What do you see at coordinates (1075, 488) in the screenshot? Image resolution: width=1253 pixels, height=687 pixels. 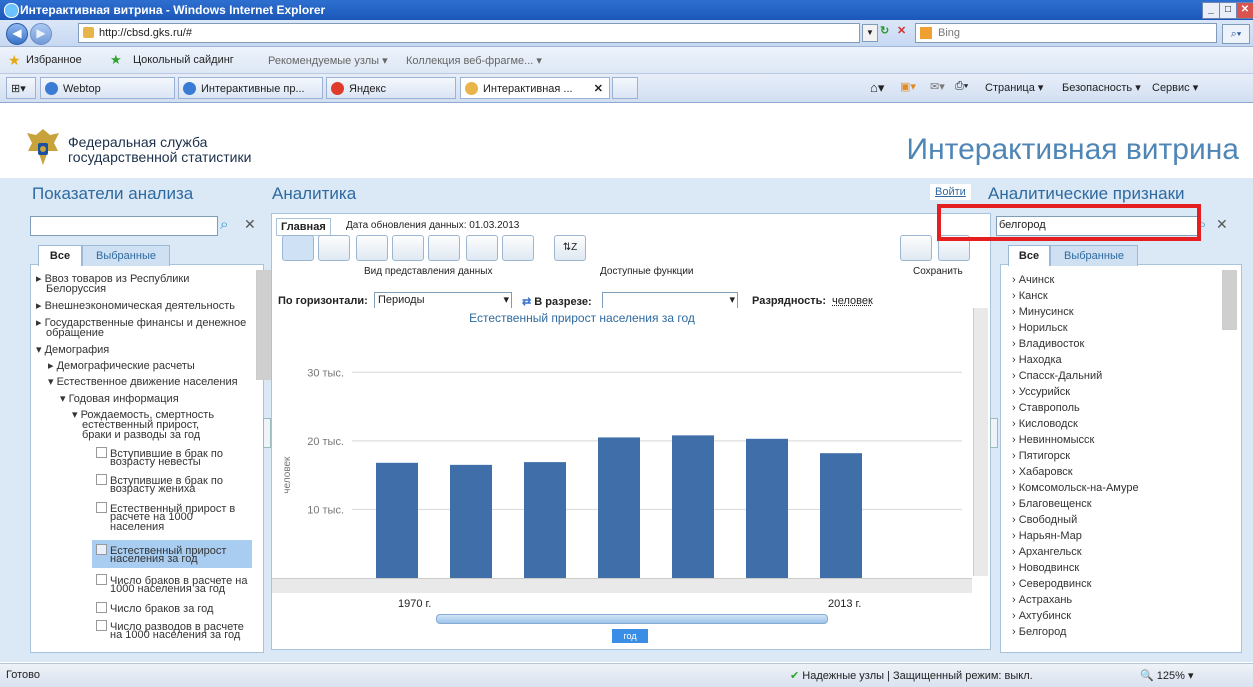 I see `city-item: › Комсомольск-на-Амуре` at bounding box center [1075, 488].